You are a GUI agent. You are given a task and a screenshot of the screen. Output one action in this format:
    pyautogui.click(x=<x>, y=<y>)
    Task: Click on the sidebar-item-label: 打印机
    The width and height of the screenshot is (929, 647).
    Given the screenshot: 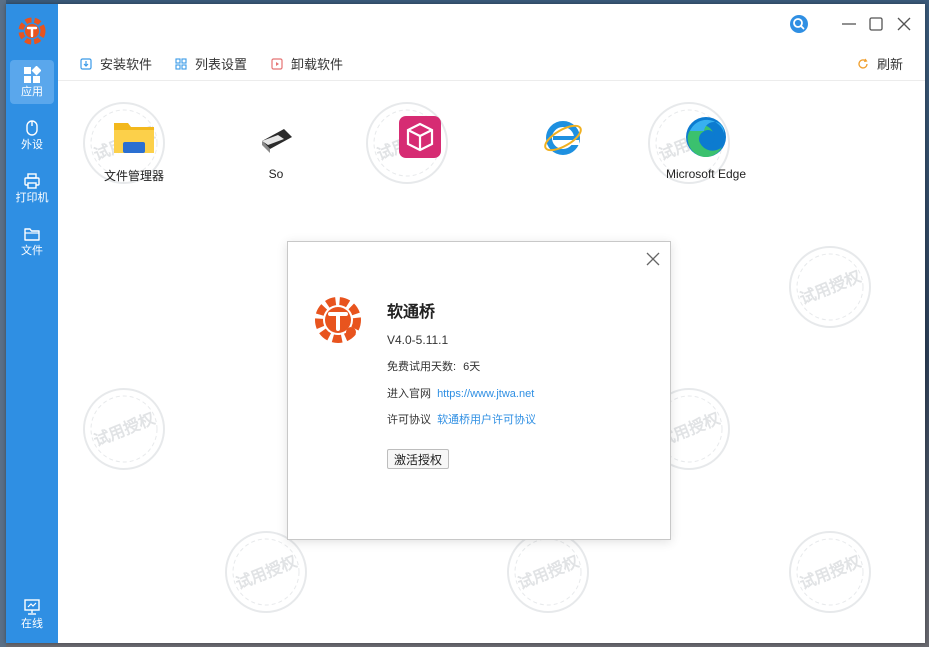 What is the action you would take?
    pyautogui.click(x=32, y=198)
    